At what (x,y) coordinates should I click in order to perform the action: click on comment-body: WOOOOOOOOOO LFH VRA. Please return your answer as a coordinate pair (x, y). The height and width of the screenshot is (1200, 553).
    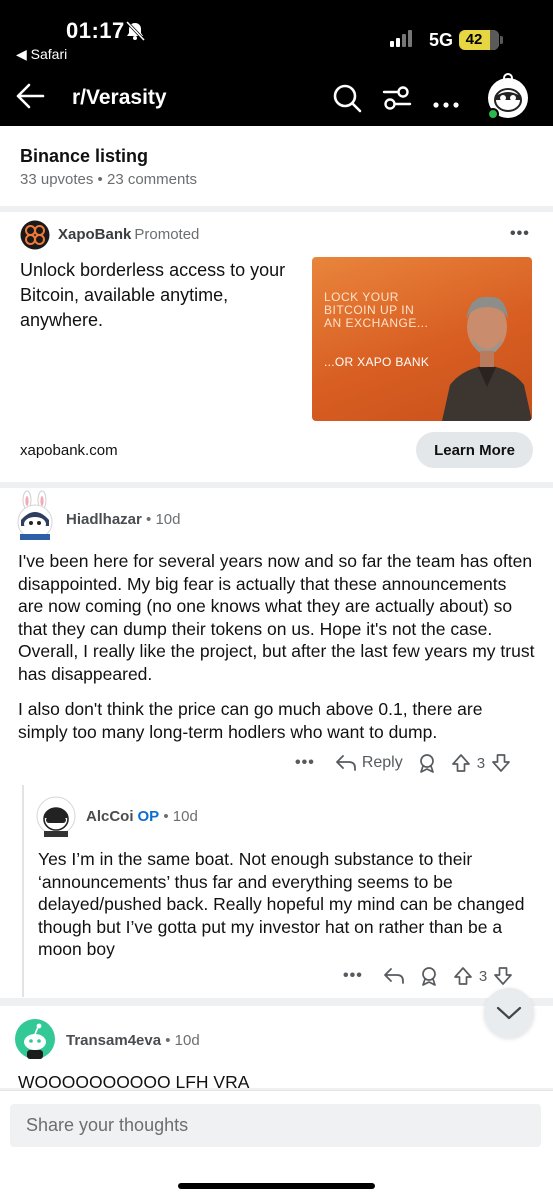
    Looking at the image, I should click on (276, 1081).